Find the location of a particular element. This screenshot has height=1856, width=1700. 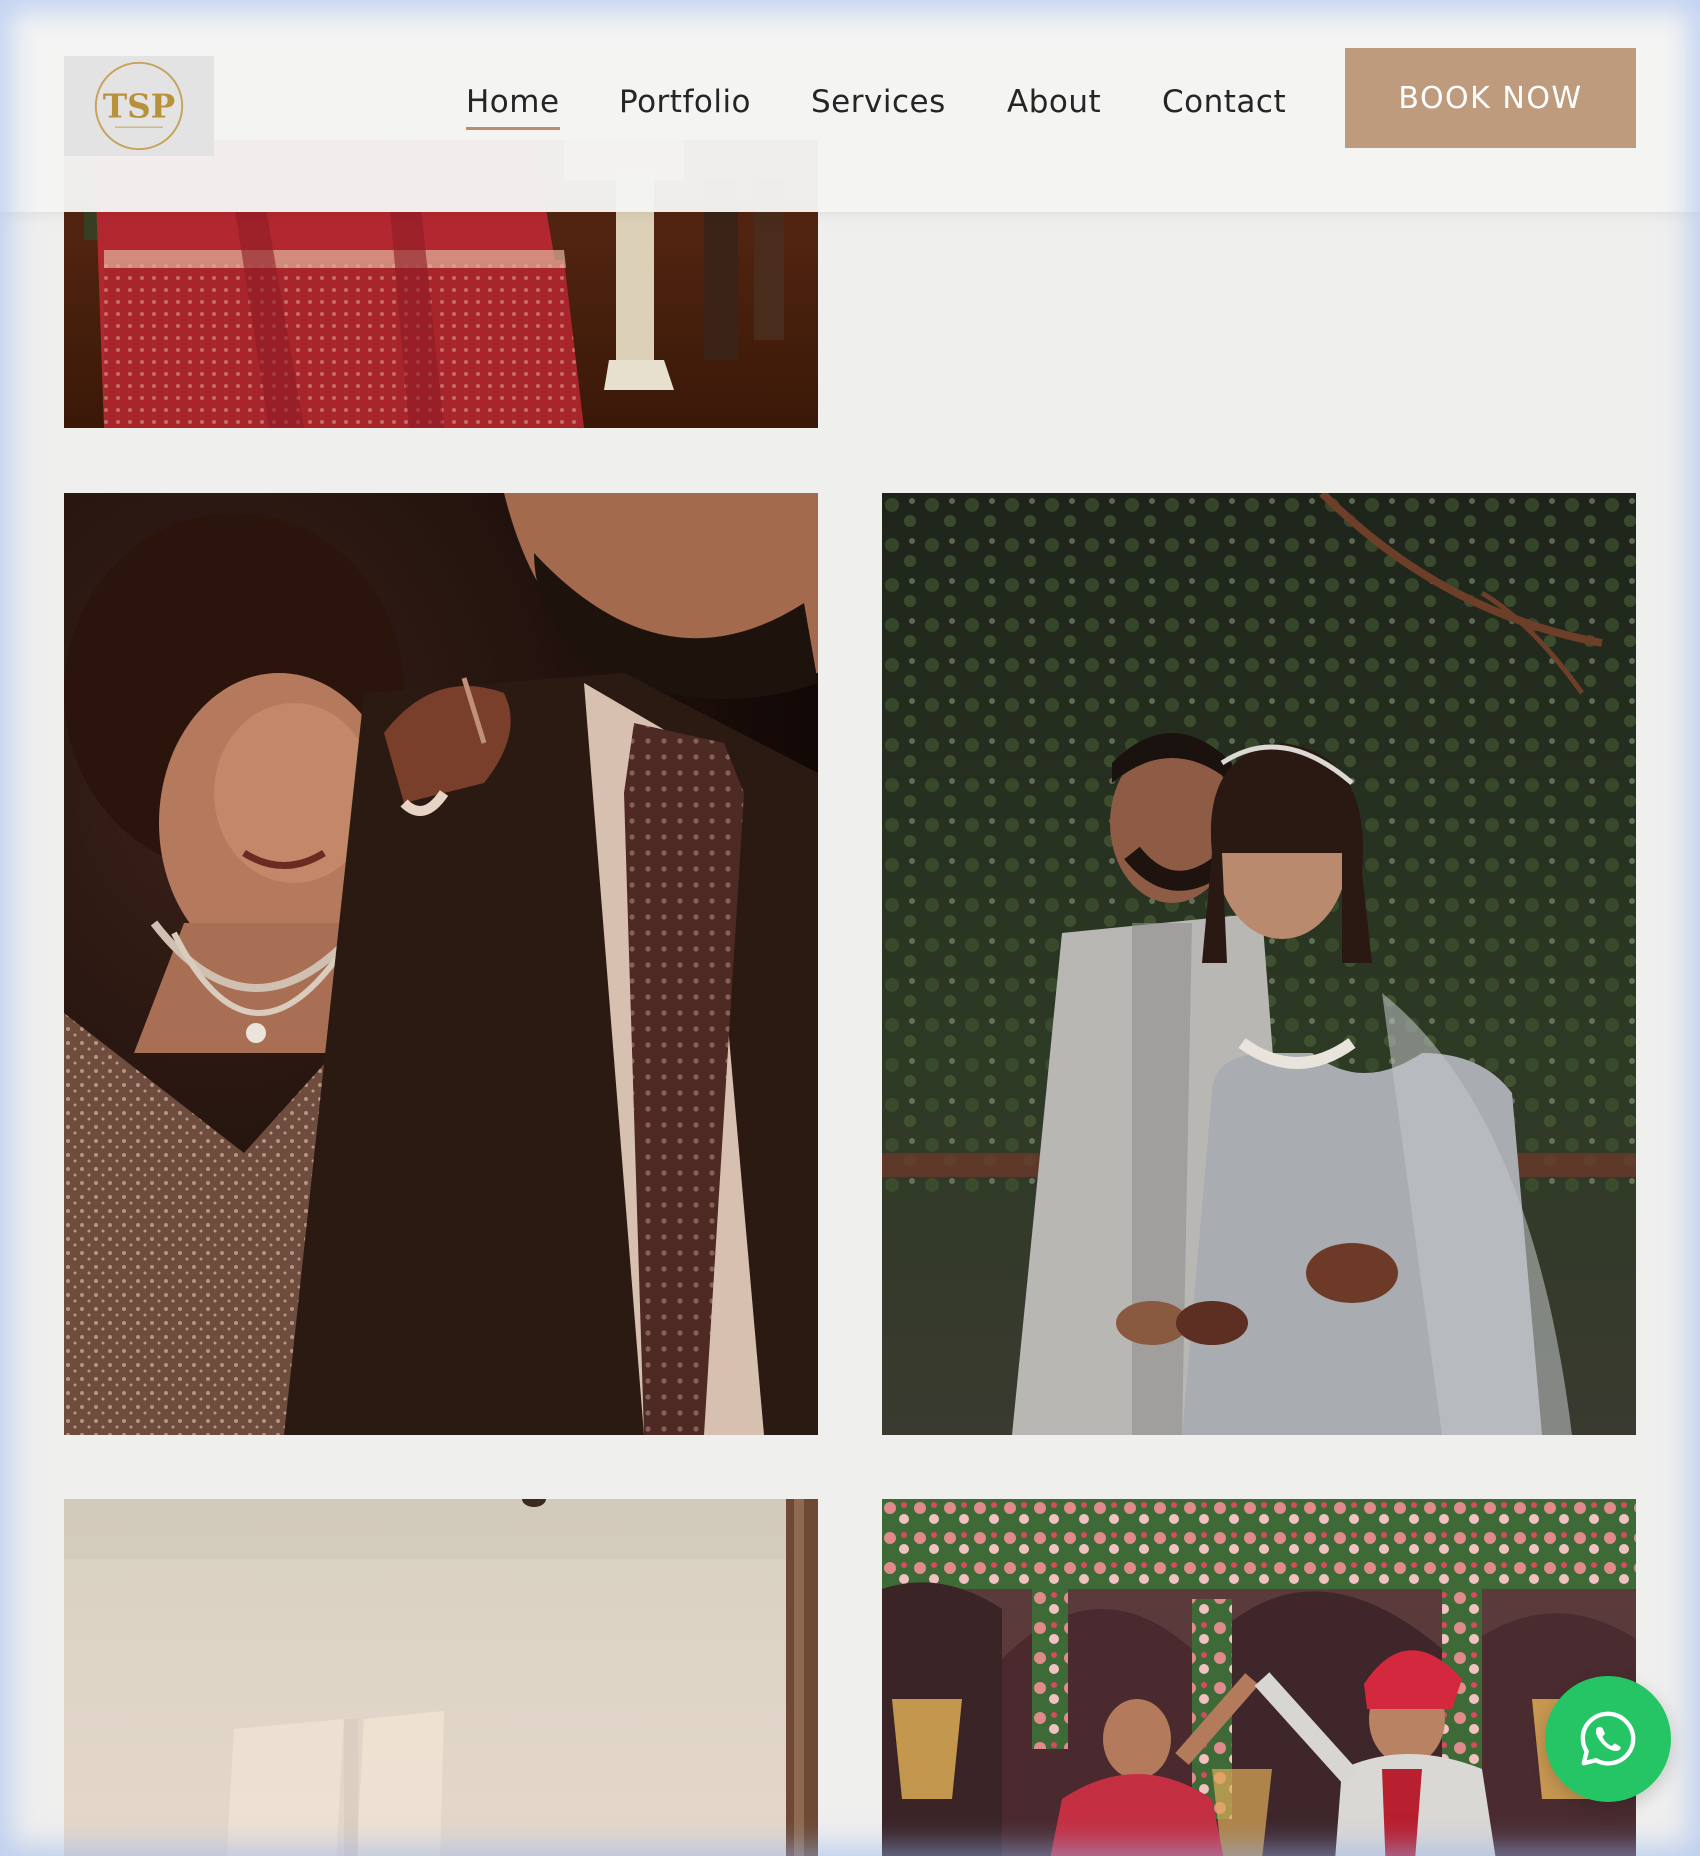

window-light-image is located at coordinates (441, 1677).